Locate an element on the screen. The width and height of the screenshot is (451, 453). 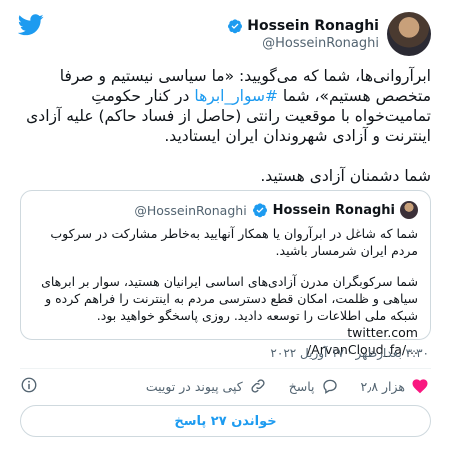
hashtag-link: #سوار_ابرها is located at coordinates (236, 96).